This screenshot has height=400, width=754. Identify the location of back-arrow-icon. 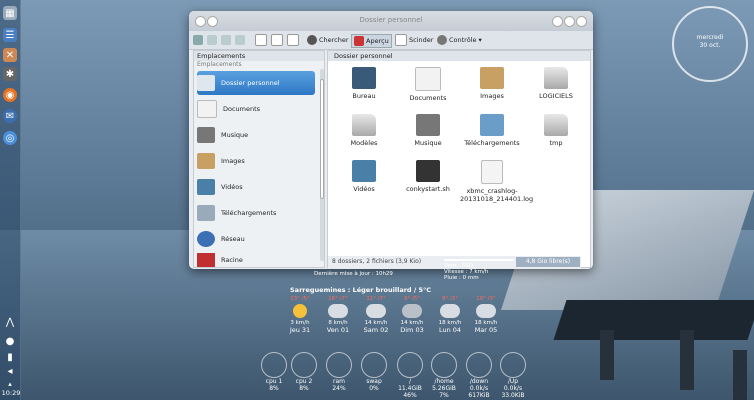
(212, 40).